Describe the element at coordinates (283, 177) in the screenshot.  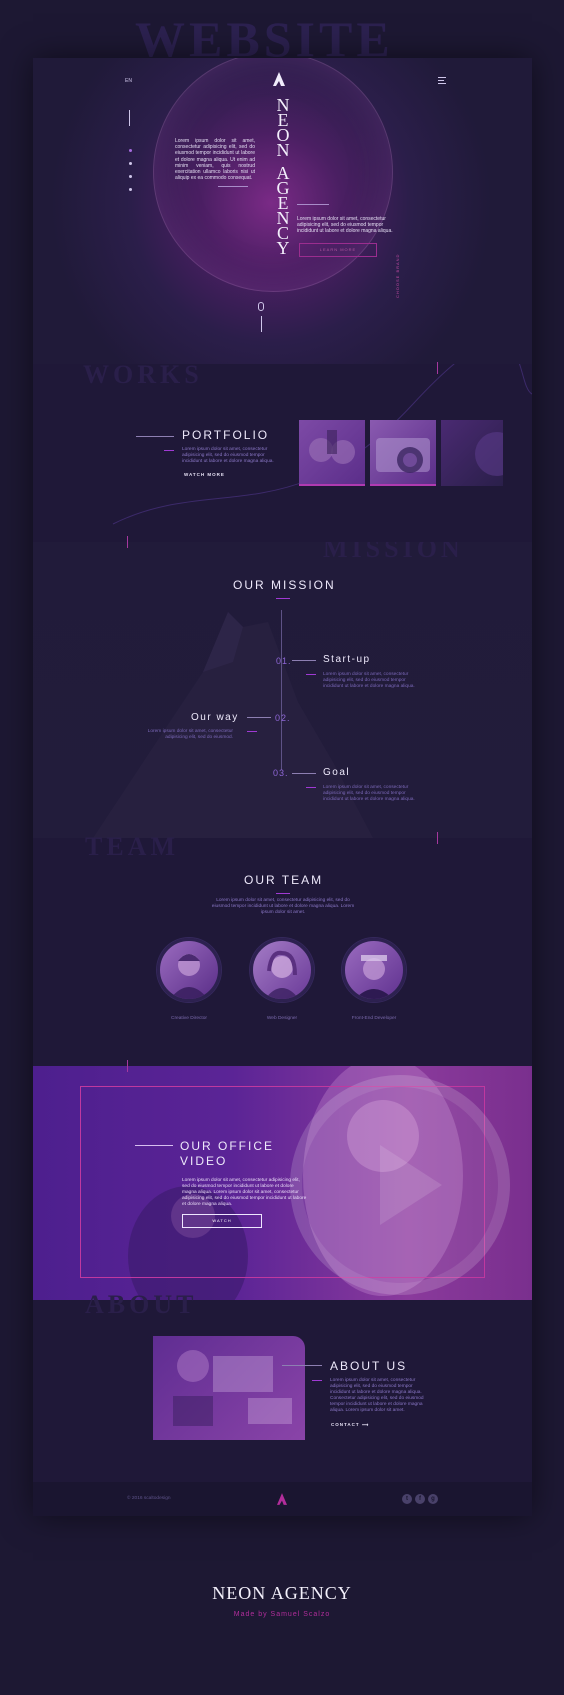
I see `brand-vertical-title: NEON AGENCY` at that location.